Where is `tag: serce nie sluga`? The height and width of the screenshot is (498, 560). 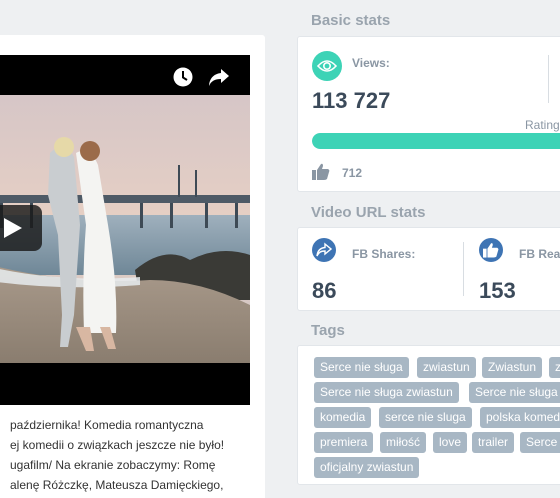
tag: serce nie sluga is located at coordinates (425, 417).